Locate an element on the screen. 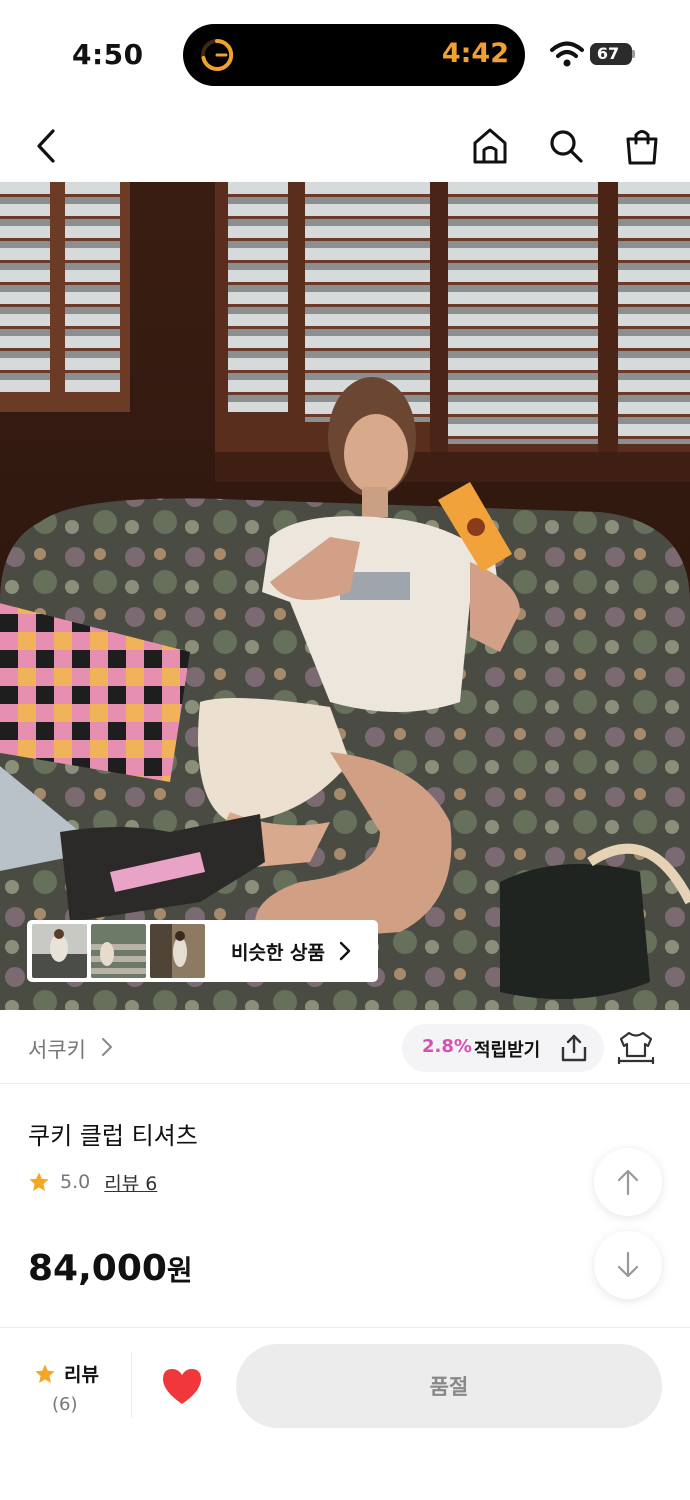  points-button: 2.8% 적립받기 is located at coordinates (503, 1048).